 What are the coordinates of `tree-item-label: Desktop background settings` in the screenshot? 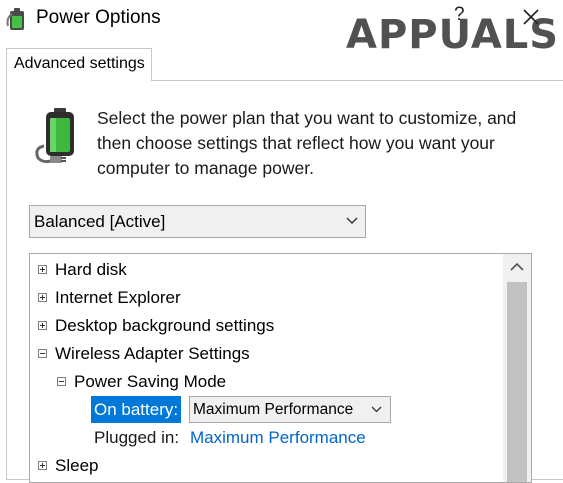 It's located at (165, 325).